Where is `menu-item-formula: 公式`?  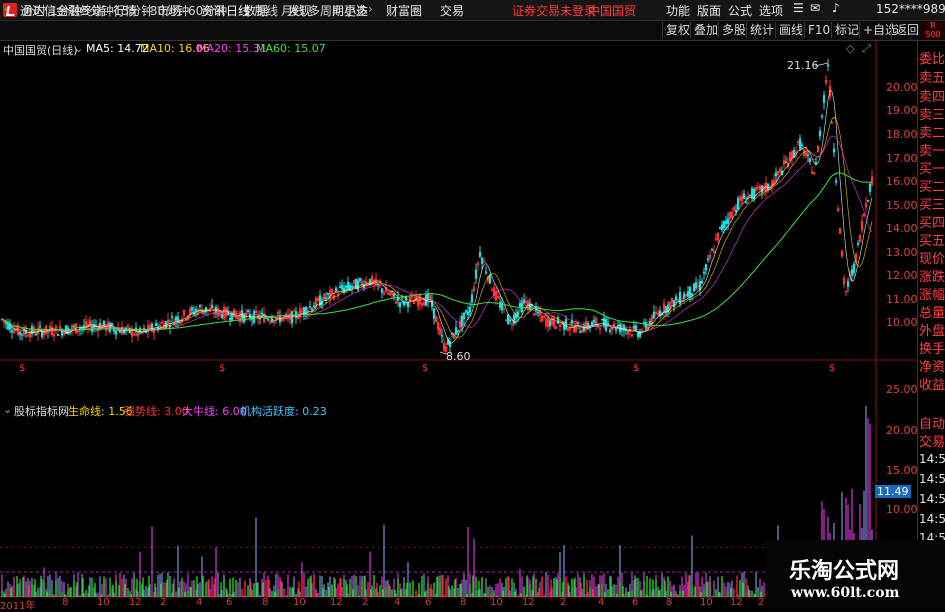 menu-item-formula: 公式 is located at coordinates (740, 10).